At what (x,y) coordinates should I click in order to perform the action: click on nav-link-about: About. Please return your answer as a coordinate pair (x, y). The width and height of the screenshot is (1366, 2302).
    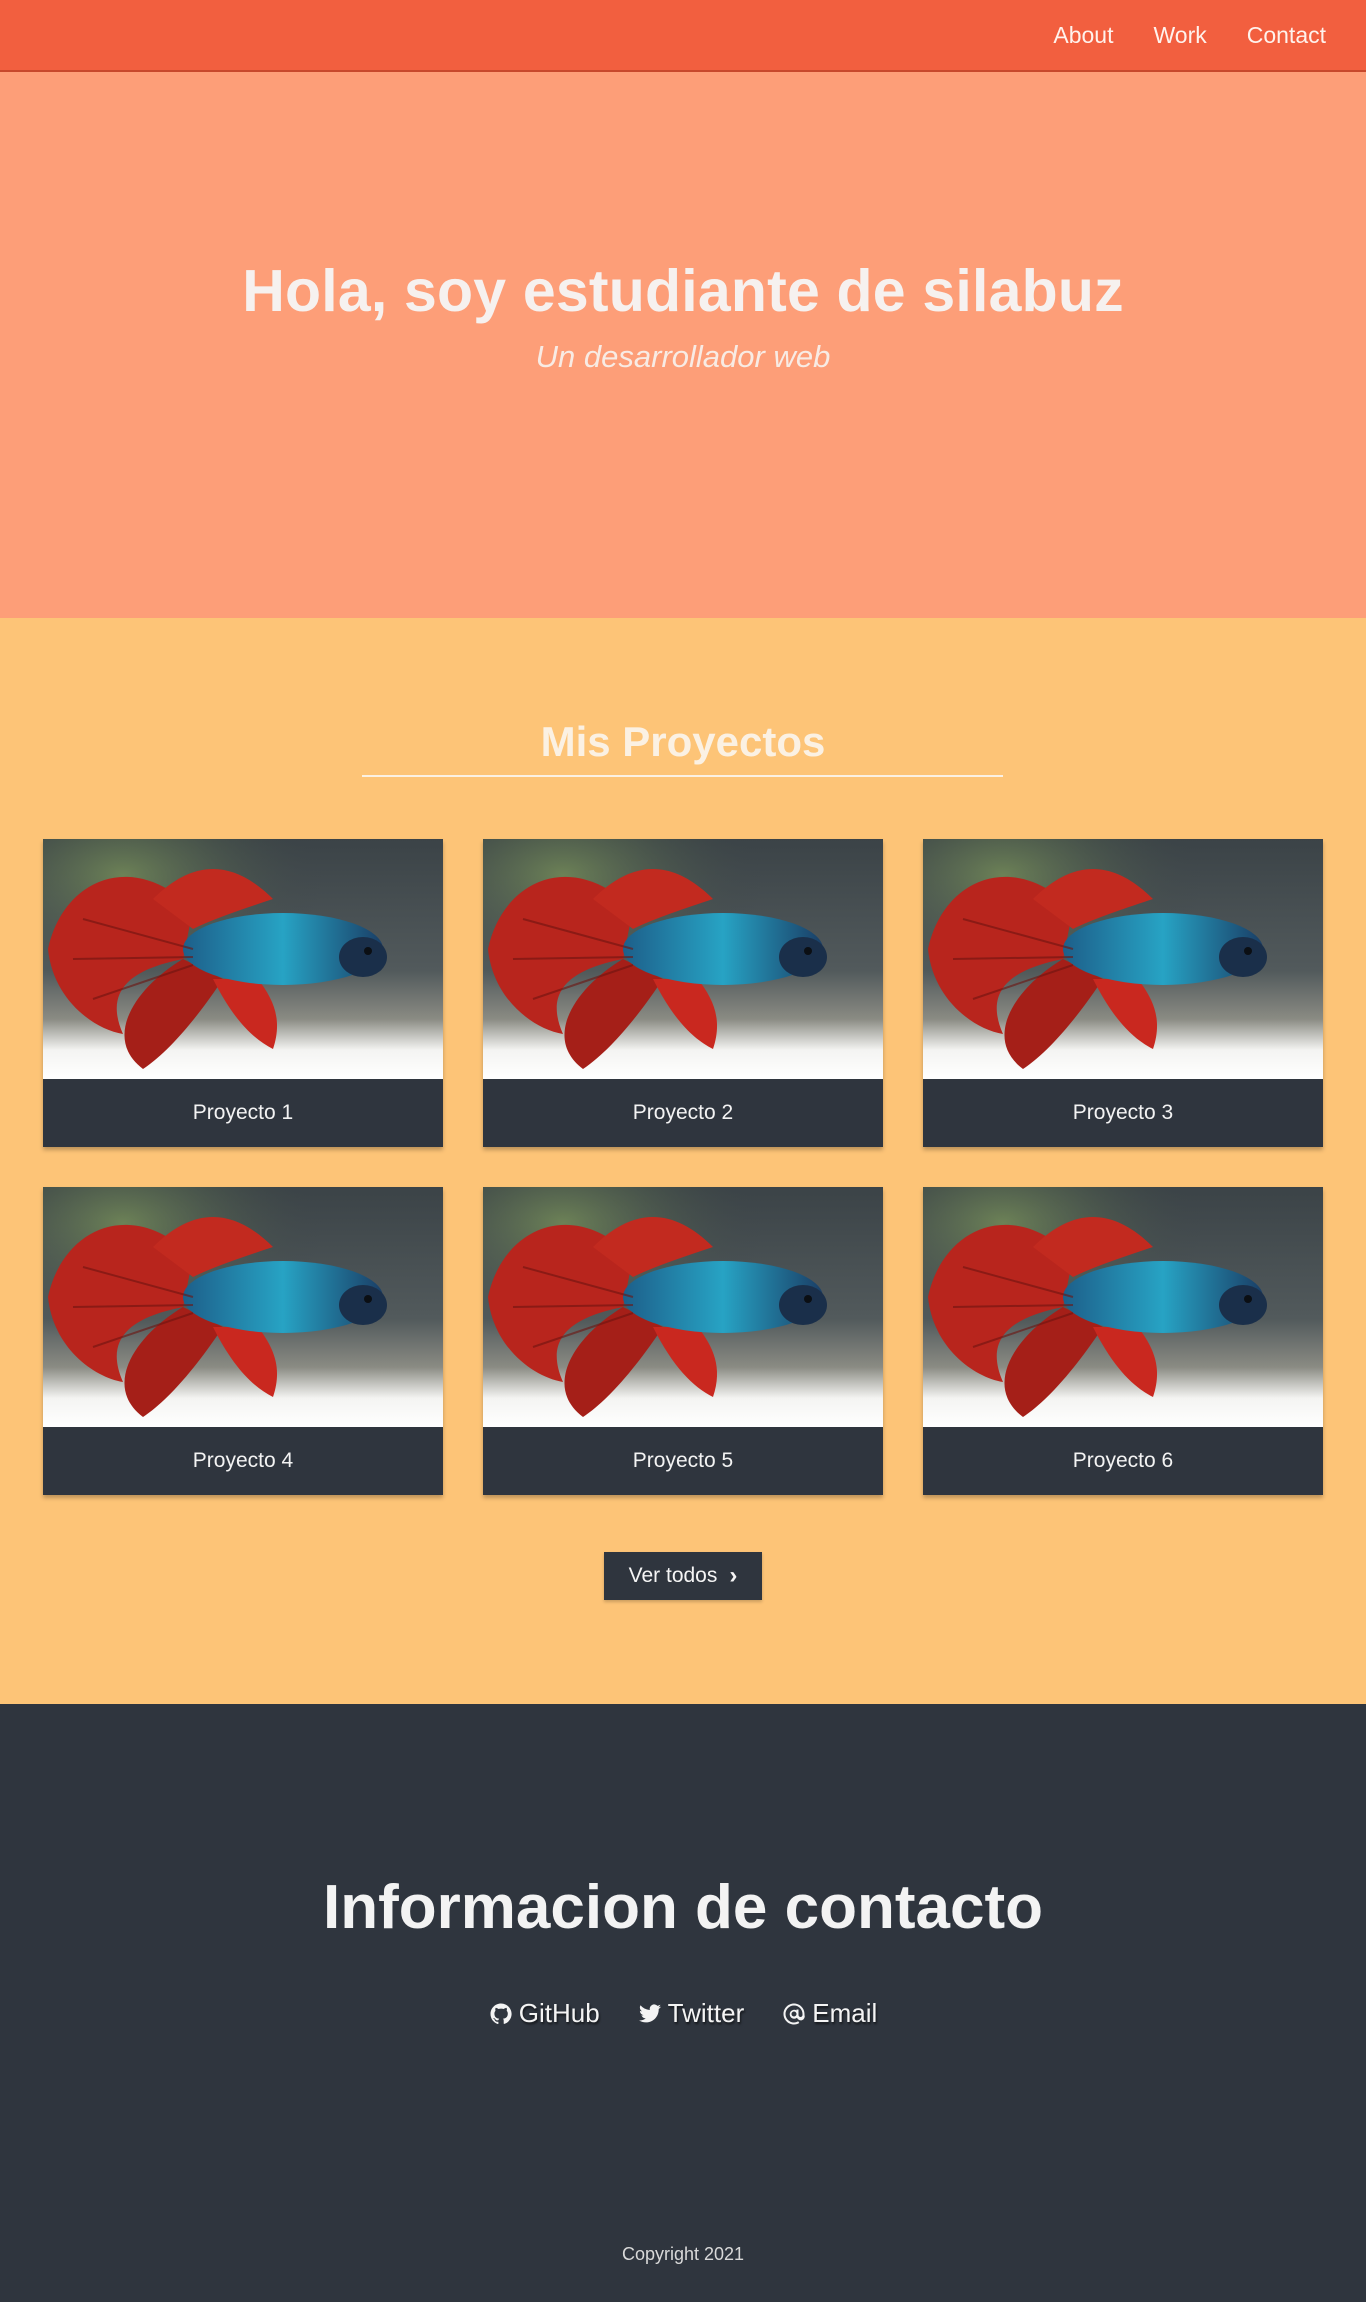
    Looking at the image, I should click on (1083, 35).